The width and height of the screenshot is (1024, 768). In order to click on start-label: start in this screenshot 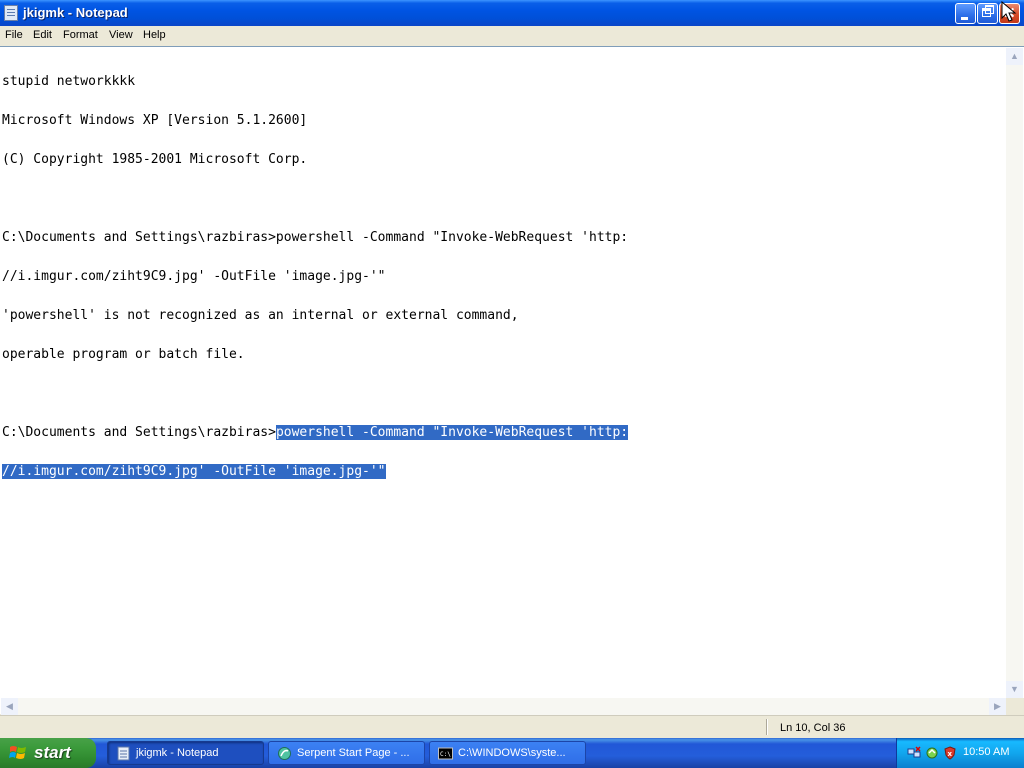, I will do `click(52, 752)`.